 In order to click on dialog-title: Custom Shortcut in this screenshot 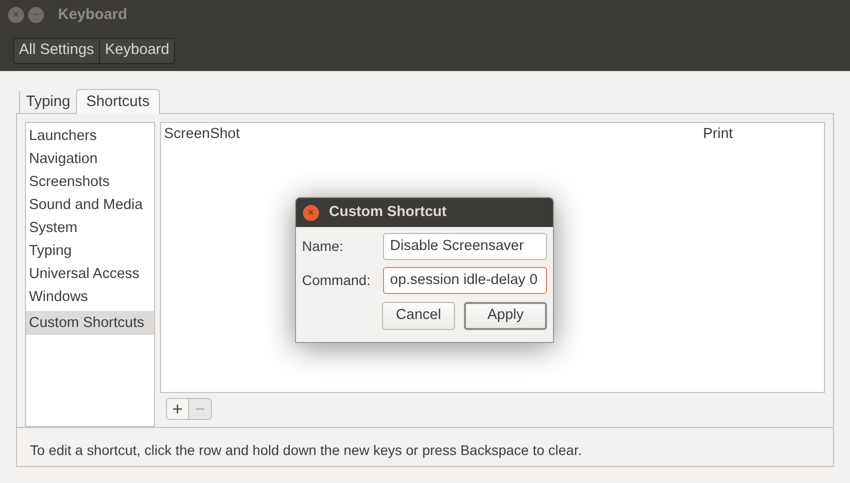, I will do `click(388, 212)`.